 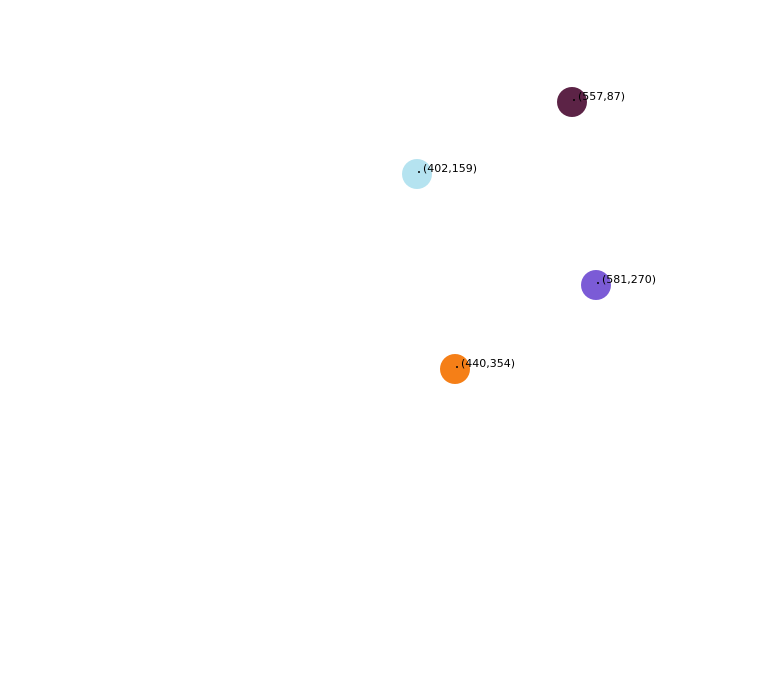 I want to click on marker-coordinate-label-1: (557,87), so click(x=602, y=96).